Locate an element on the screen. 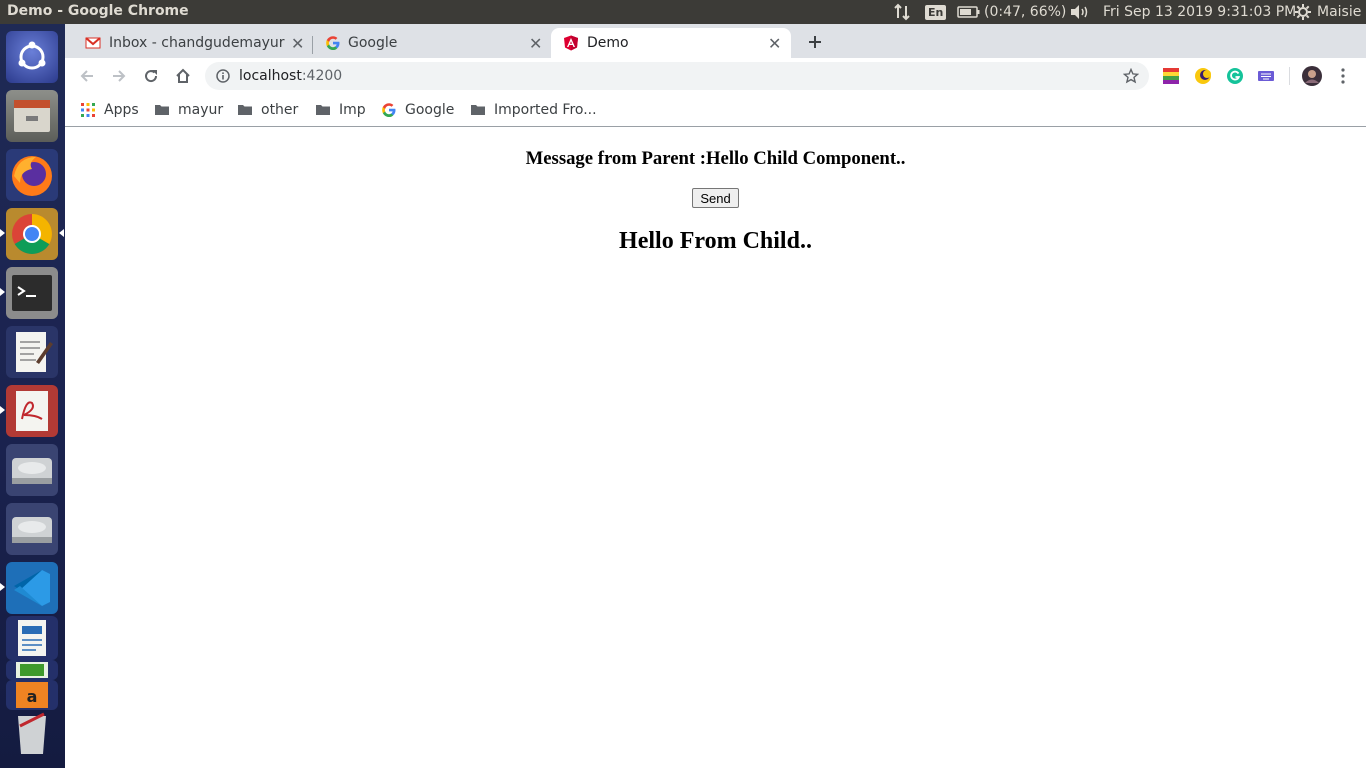 The width and height of the screenshot is (1366, 768). child-message: Hello From Child.. is located at coordinates (715, 241).